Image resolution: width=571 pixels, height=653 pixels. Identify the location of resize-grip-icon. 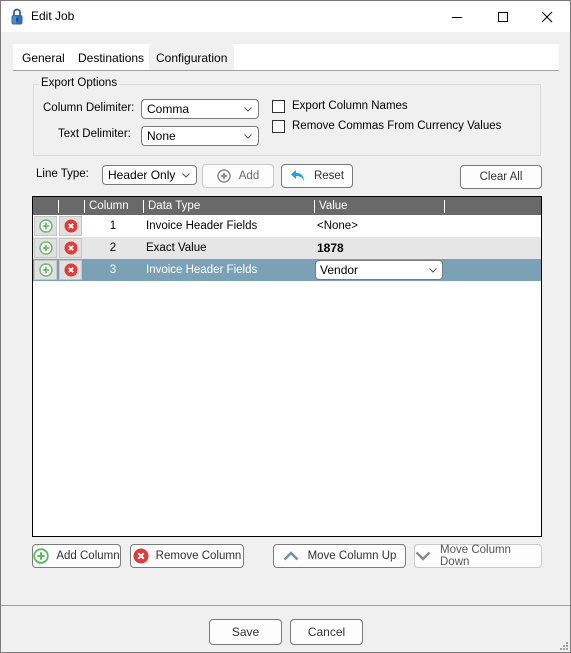
(563, 645).